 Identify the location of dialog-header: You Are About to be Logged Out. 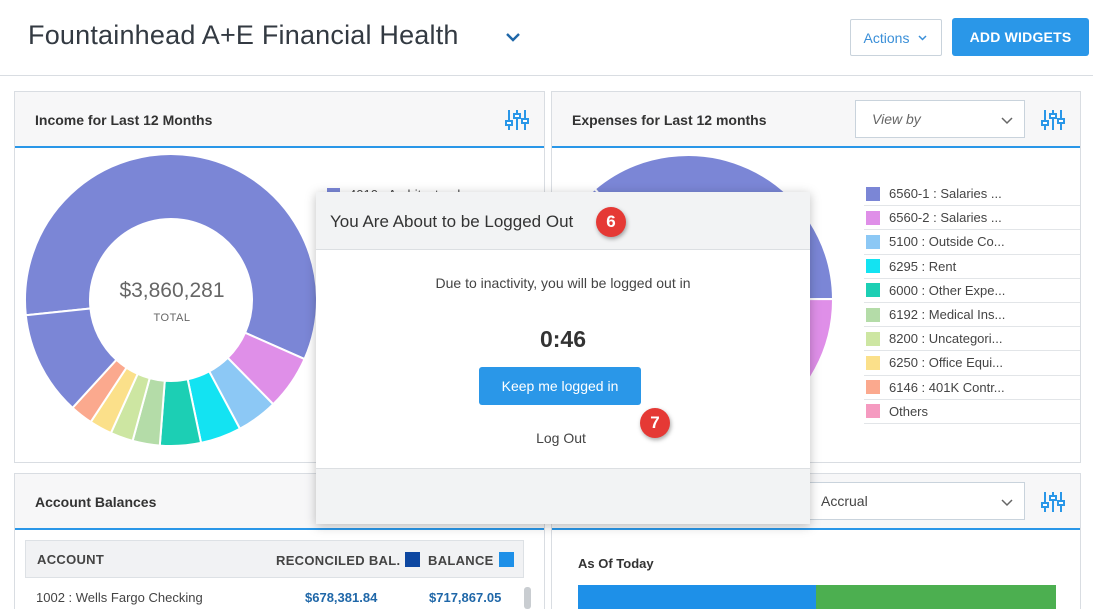
(563, 221).